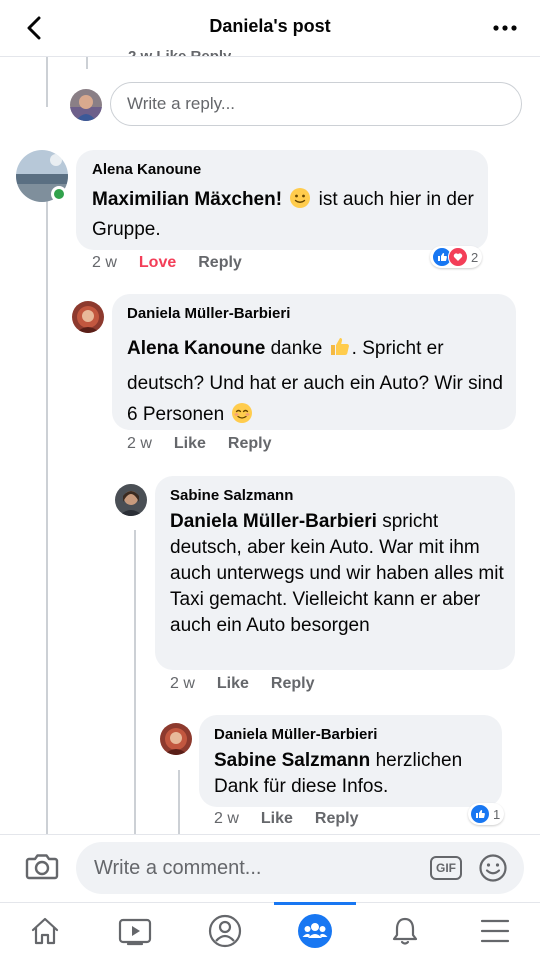 The image size is (540, 961). I want to click on emoji-button, so click(493, 868).